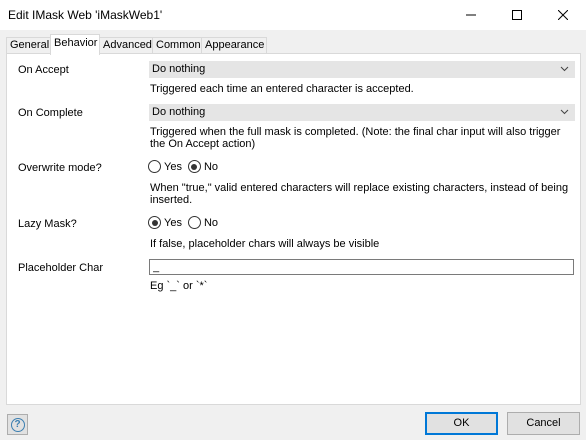  What do you see at coordinates (293, 15) in the screenshot?
I see `title-bar: Edit IMask Web 'iMaskWeb1'` at bounding box center [293, 15].